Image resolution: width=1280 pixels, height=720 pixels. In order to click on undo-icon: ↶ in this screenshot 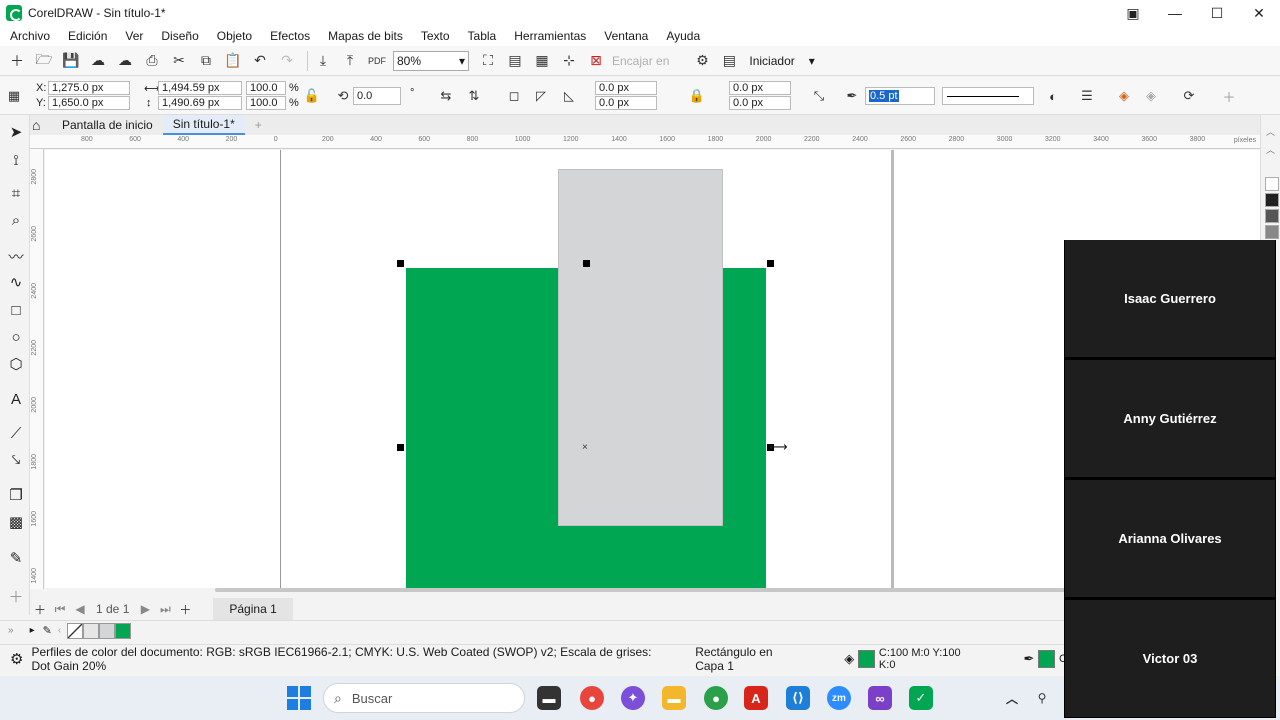, I will do `click(260, 61)`.